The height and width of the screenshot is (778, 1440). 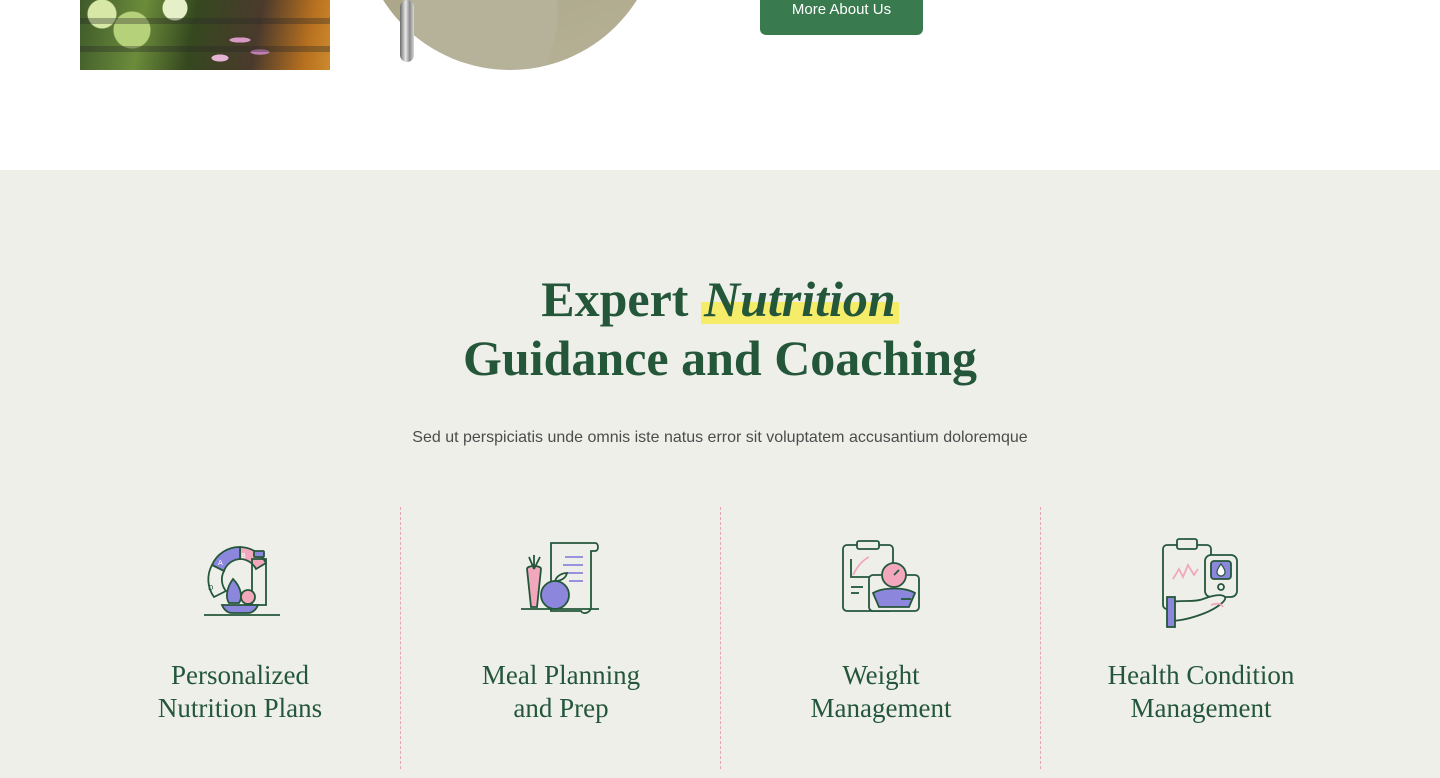 What do you see at coordinates (841, 17) in the screenshot?
I see `more-about-us-button: More About Us` at bounding box center [841, 17].